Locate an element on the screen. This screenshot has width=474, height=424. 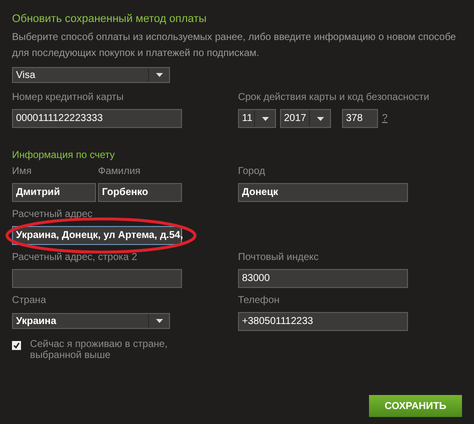
field-label: Расчетный адрес, строка 2 is located at coordinates (75, 258).